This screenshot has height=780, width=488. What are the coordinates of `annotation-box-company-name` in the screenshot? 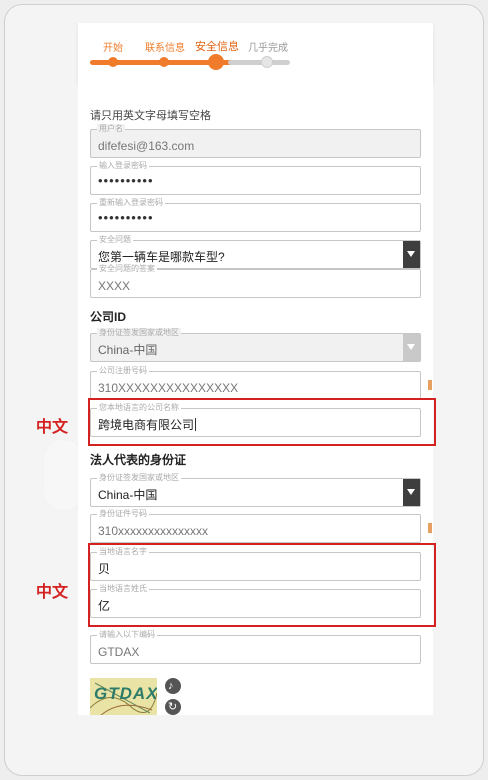 It's located at (262, 422).